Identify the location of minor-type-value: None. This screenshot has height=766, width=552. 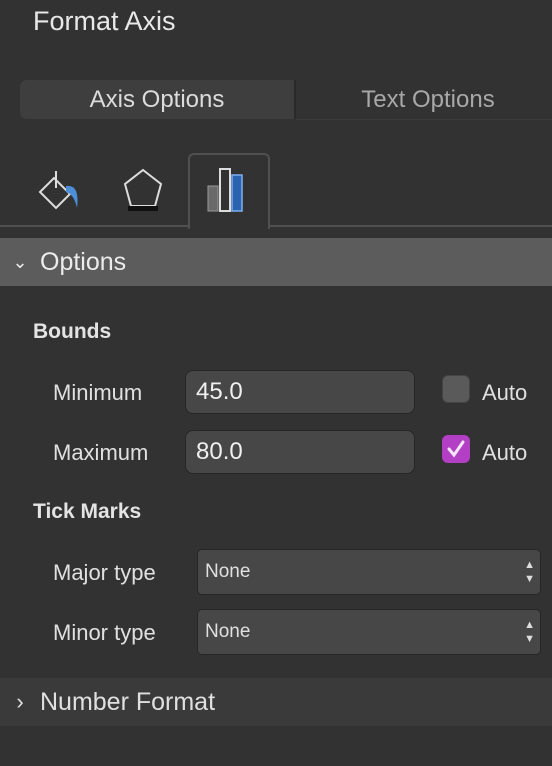
(228, 631).